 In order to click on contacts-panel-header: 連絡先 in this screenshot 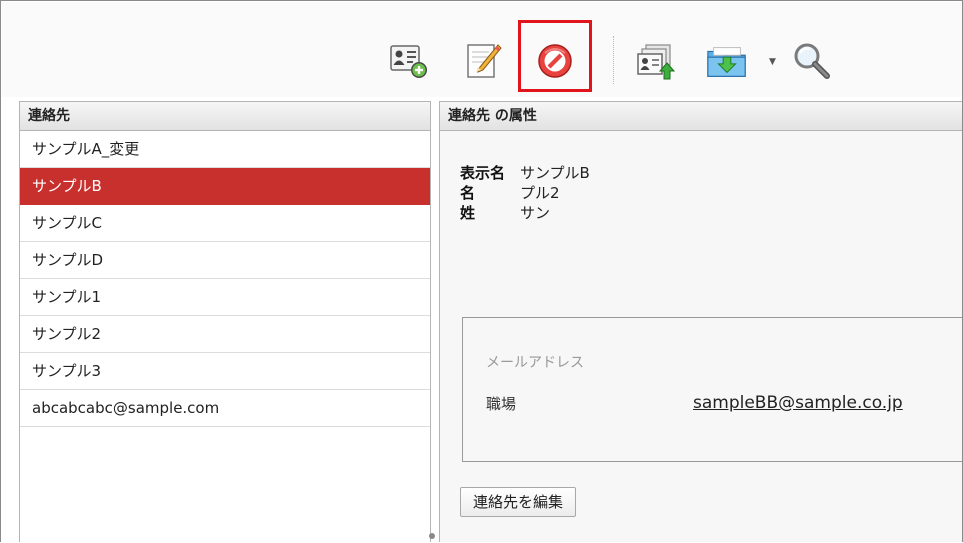, I will do `click(225, 116)`.